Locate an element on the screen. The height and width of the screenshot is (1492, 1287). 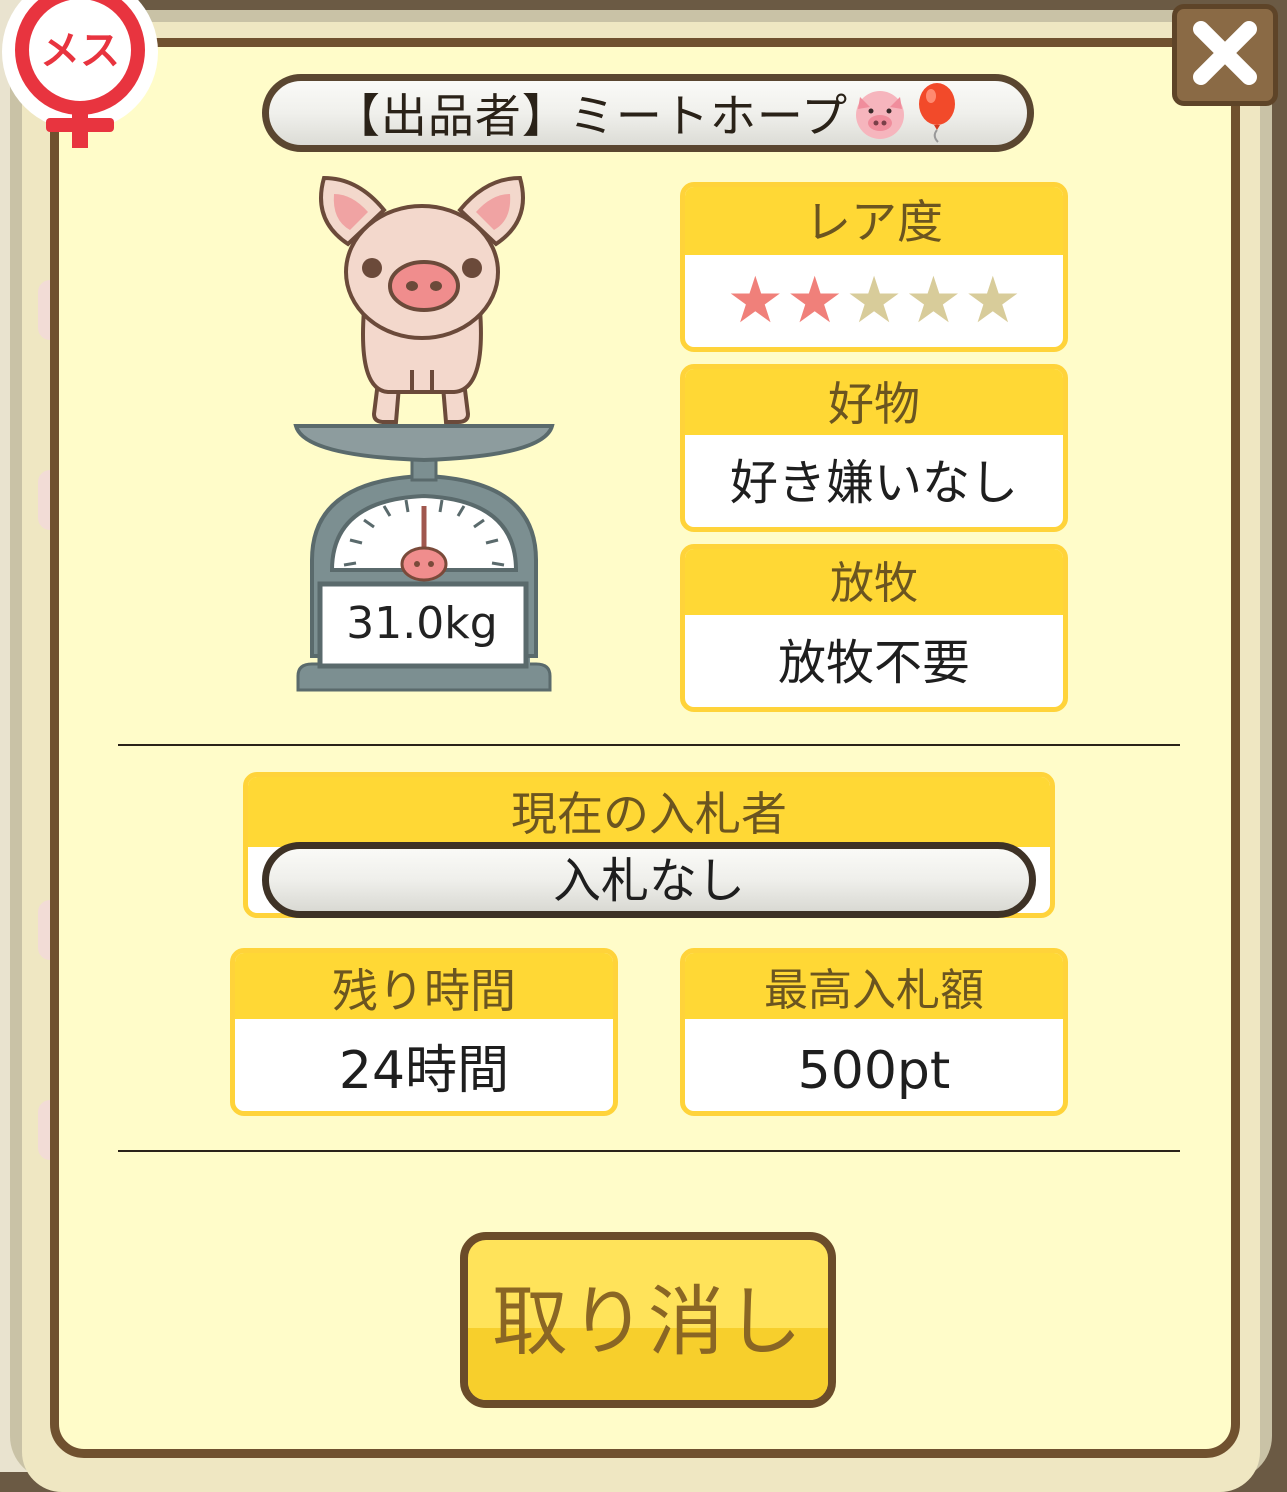
highest-bid-card: 最高入札額 500pt is located at coordinates (874, 1032).